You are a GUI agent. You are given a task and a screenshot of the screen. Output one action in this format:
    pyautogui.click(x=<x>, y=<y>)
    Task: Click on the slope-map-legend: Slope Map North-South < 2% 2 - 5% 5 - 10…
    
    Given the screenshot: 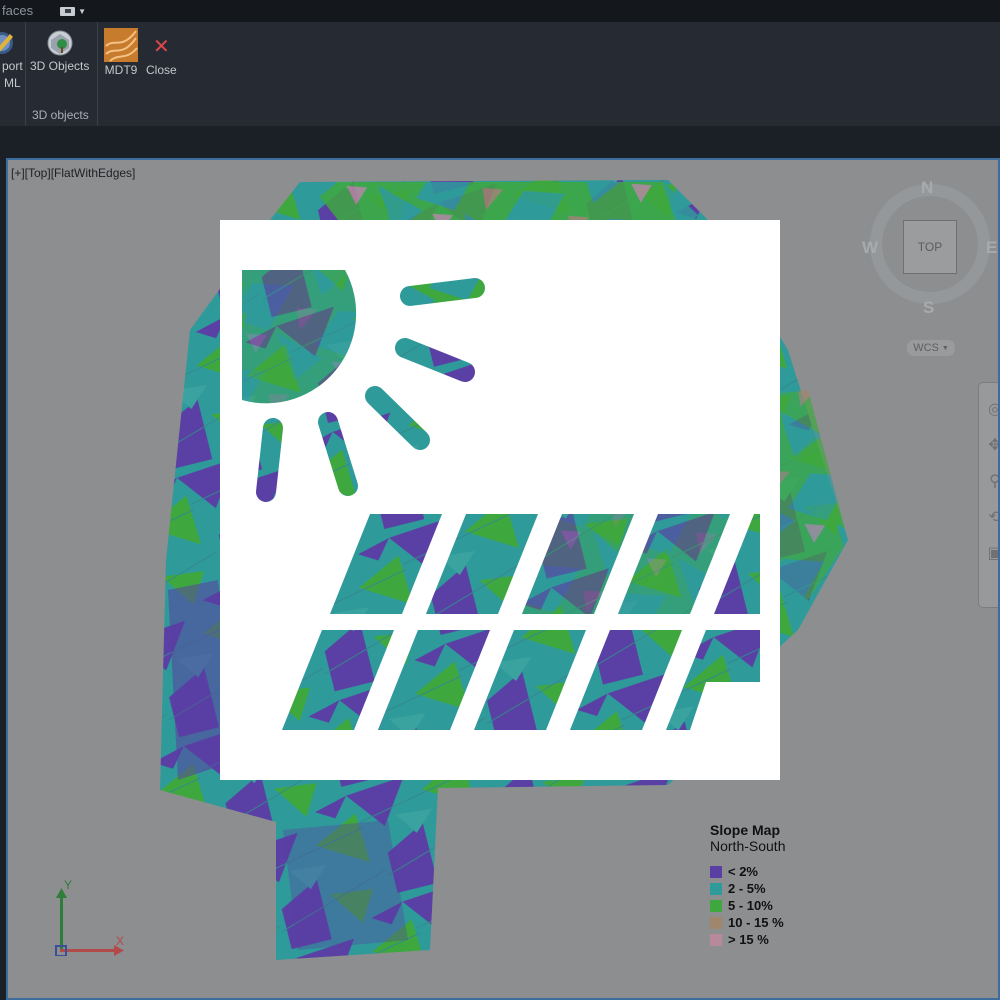 What is the action you would take?
    pyautogui.click(x=747, y=885)
    